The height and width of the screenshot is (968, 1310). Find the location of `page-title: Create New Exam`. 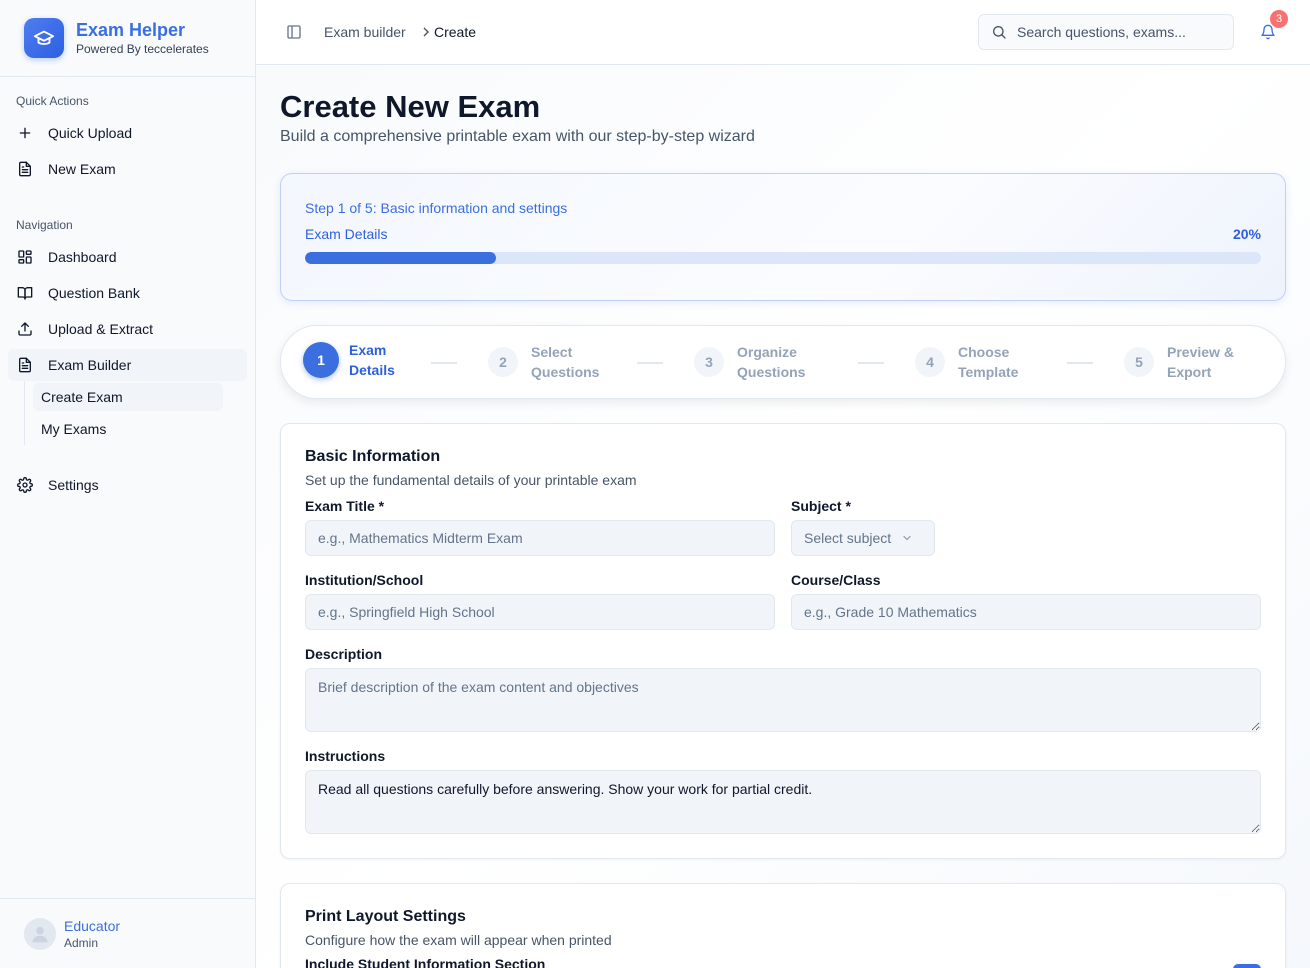

page-title: Create New Exam is located at coordinates (410, 106).